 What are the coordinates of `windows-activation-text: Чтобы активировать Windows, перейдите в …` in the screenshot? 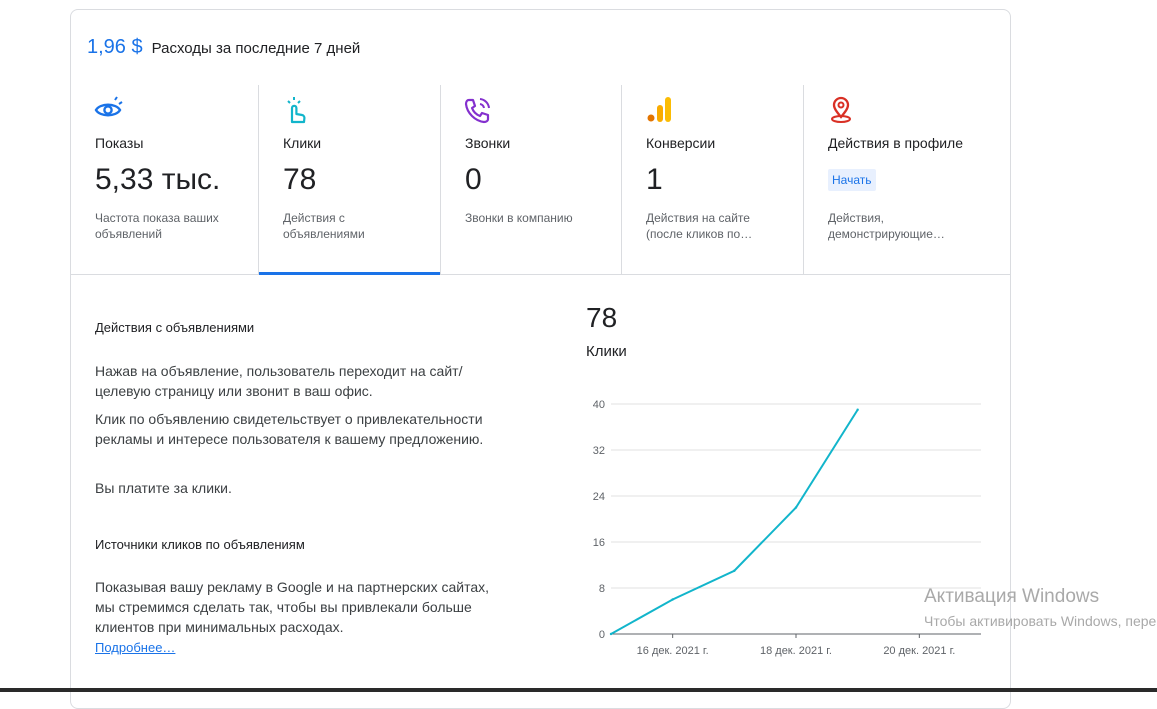 It's located at (1040, 621).